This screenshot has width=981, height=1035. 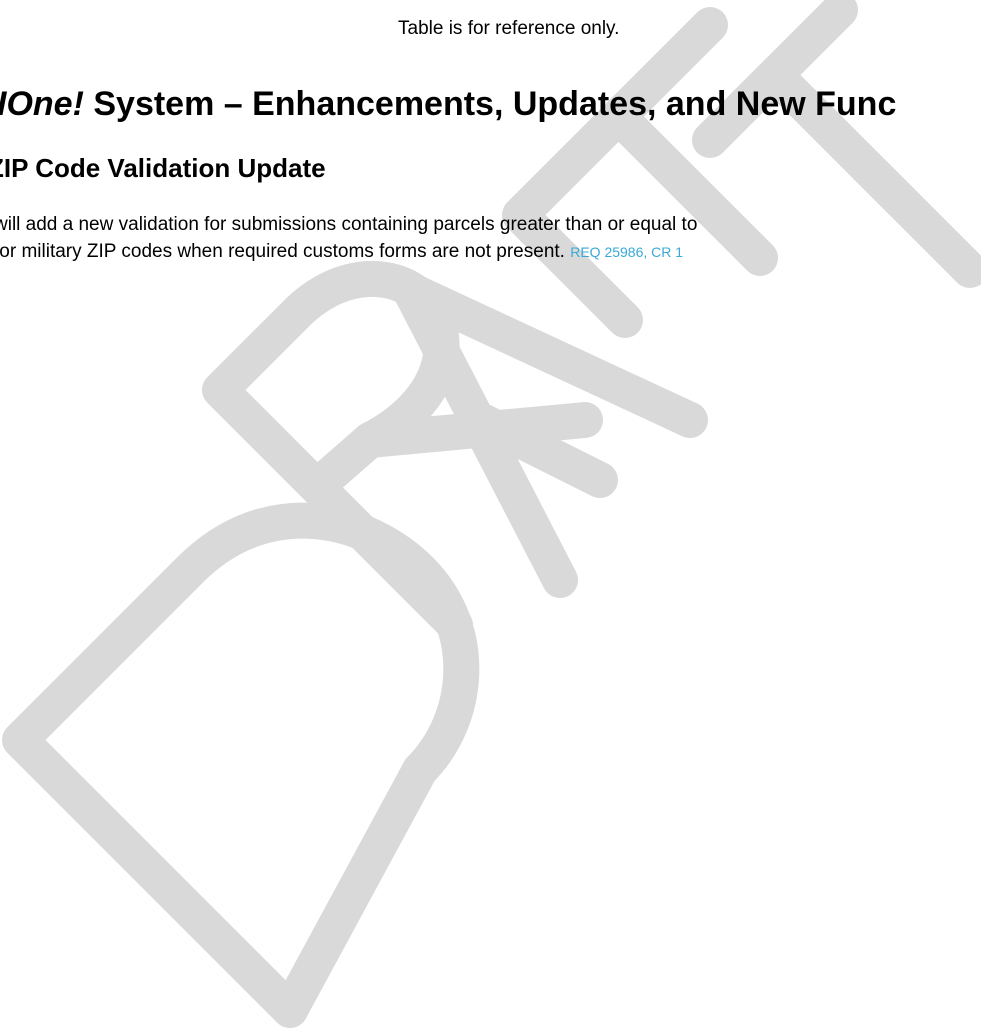 What do you see at coordinates (626, 252) in the screenshot?
I see `requirement-reference-link: REQ 25986, CR 1` at bounding box center [626, 252].